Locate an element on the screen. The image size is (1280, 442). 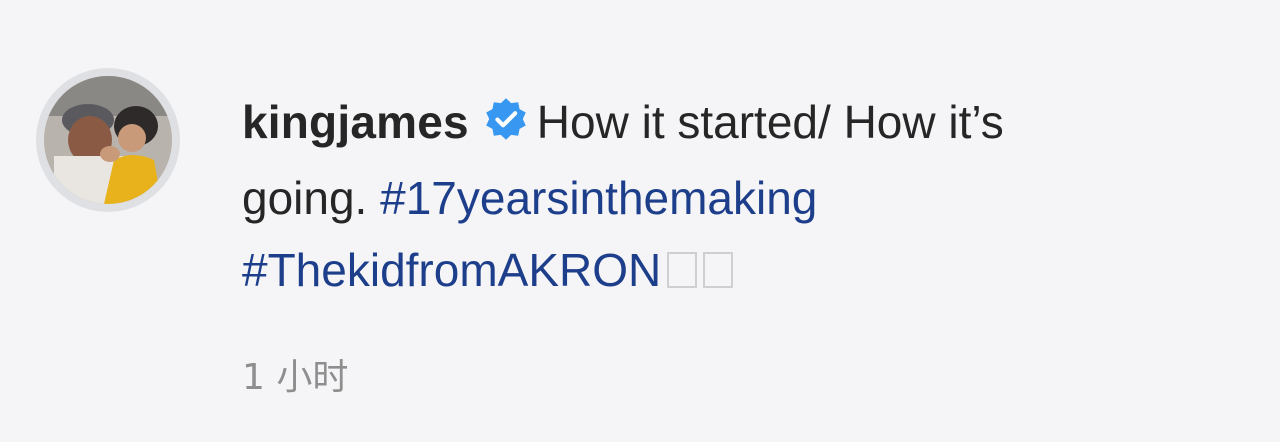
comment-text-line2: going. is located at coordinates (305, 198).